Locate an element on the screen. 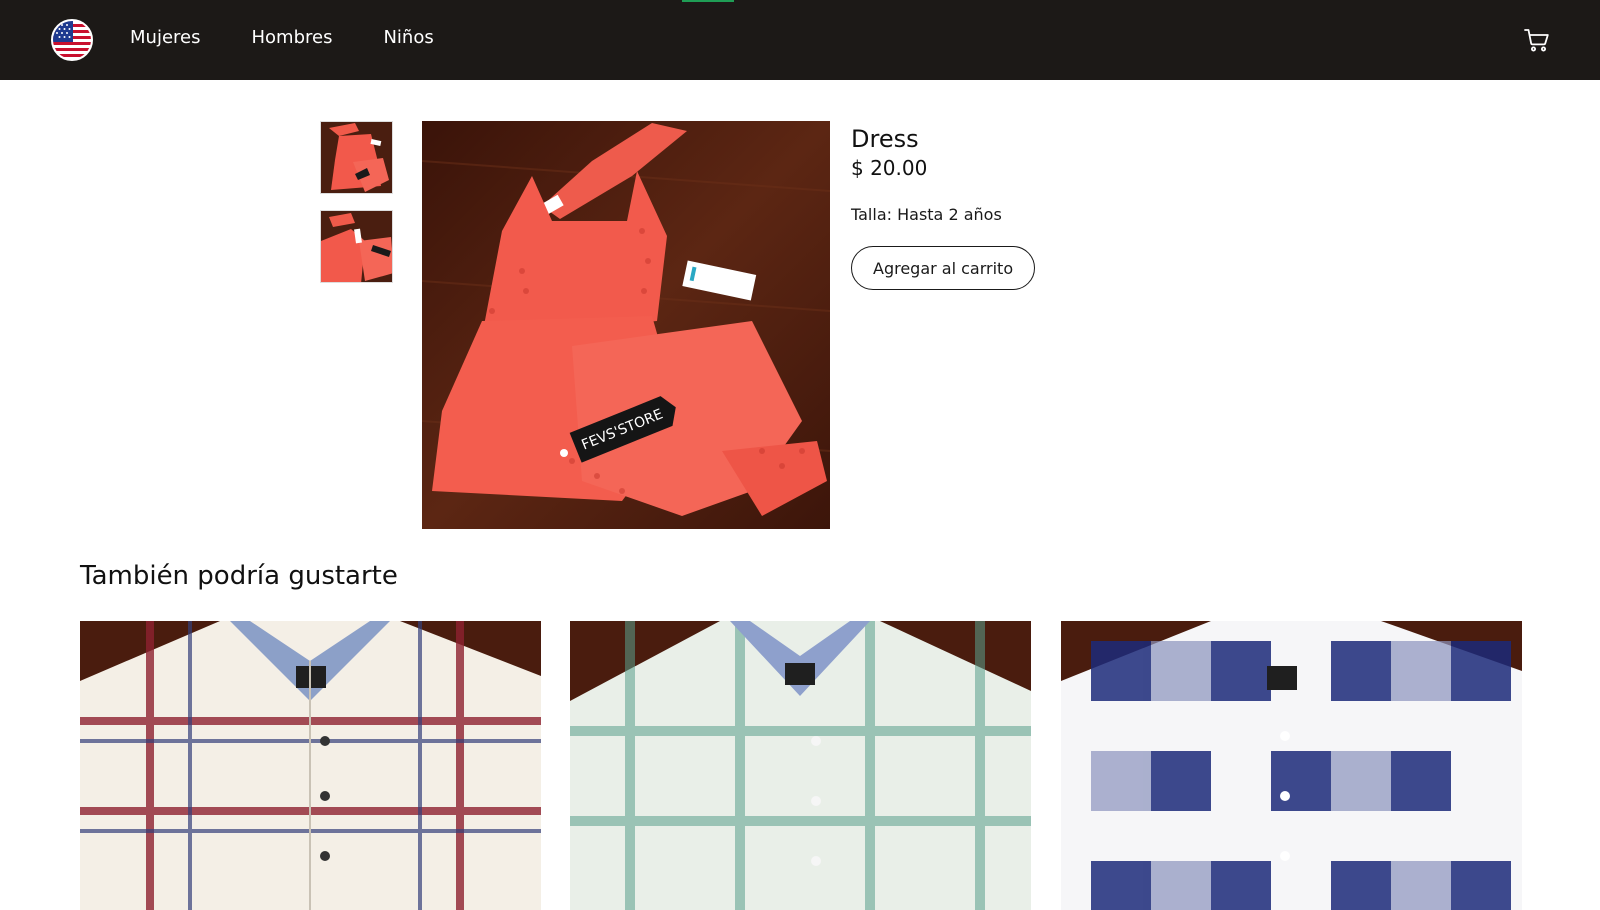  product-size: Talla: Hasta 2 años is located at coordinates (926, 214).